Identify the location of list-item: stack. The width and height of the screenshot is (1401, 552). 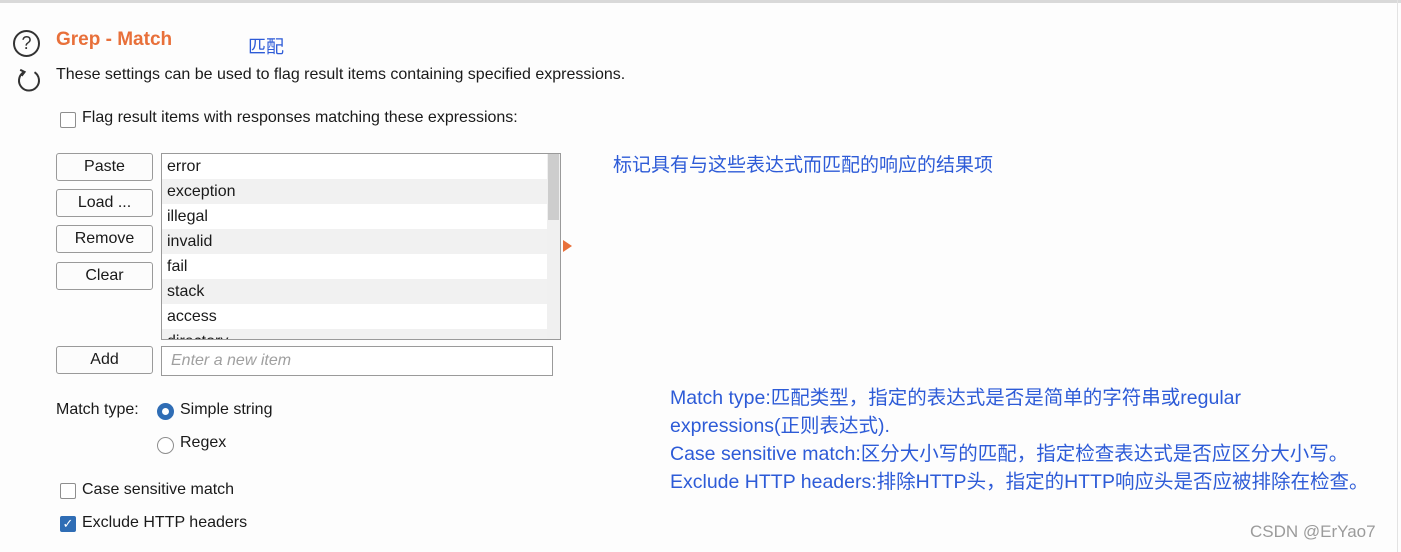
(354, 291).